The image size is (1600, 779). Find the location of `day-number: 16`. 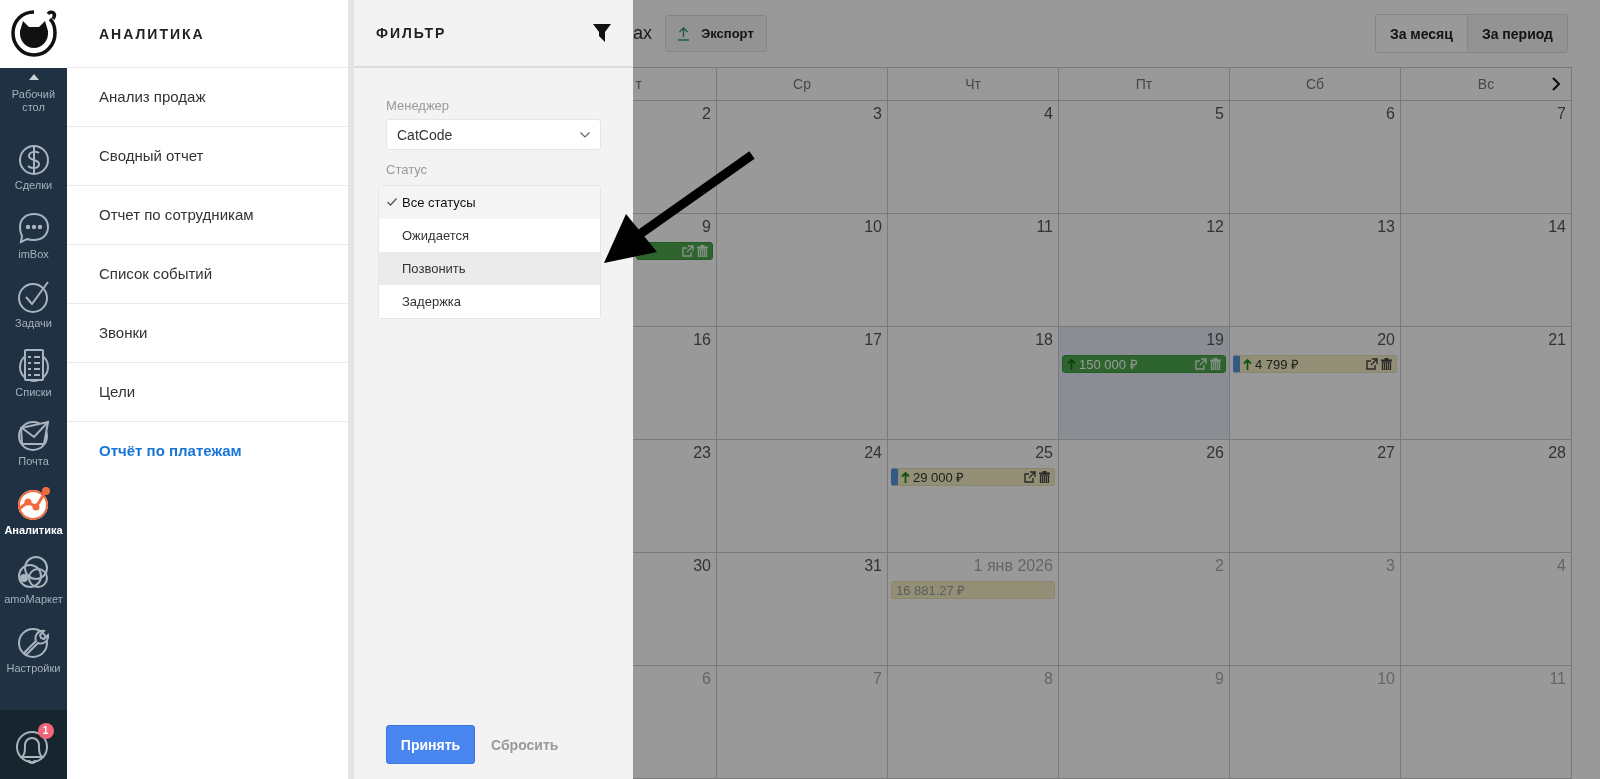

day-number: 16 is located at coordinates (702, 340).